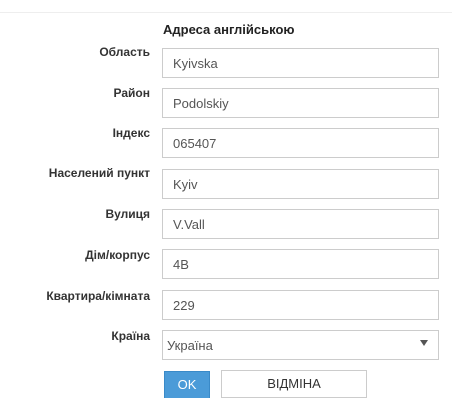 The image size is (452, 398). I want to click on region-label: Область, so click(124, 52).